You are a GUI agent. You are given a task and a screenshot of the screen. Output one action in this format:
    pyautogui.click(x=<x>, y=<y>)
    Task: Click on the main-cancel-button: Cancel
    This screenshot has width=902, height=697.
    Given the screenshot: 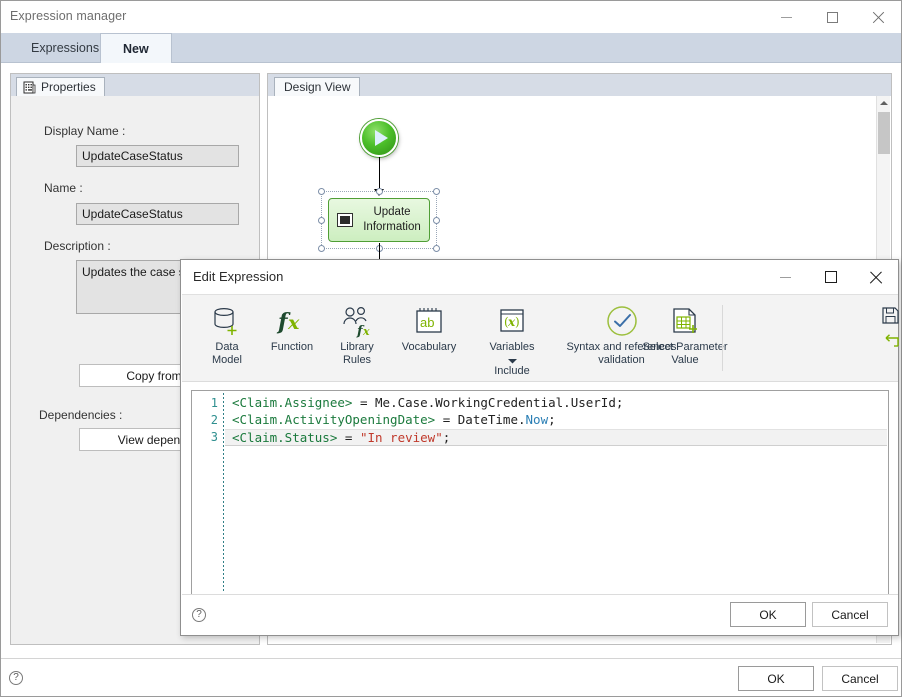 What is the action you would take?
    pyautogui.click(x=860, y=678)
    